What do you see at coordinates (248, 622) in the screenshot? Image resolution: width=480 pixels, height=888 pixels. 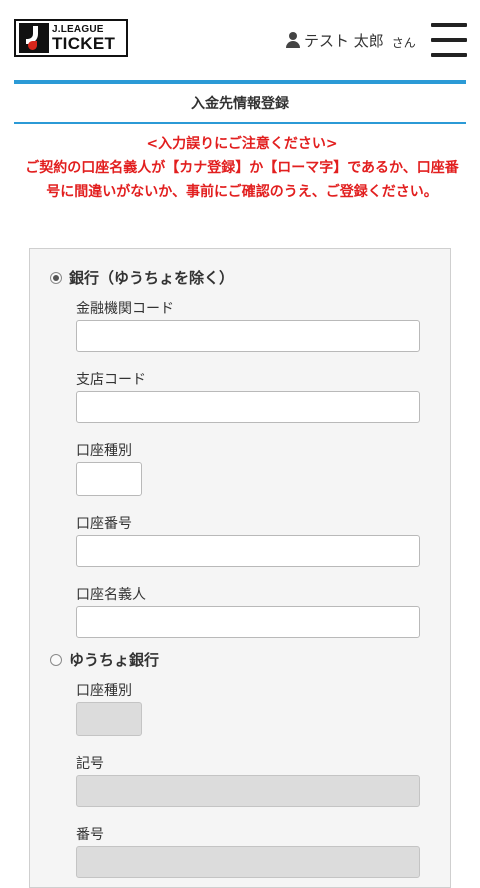 I see `account-holder-input` at bounding box center [248, 622].